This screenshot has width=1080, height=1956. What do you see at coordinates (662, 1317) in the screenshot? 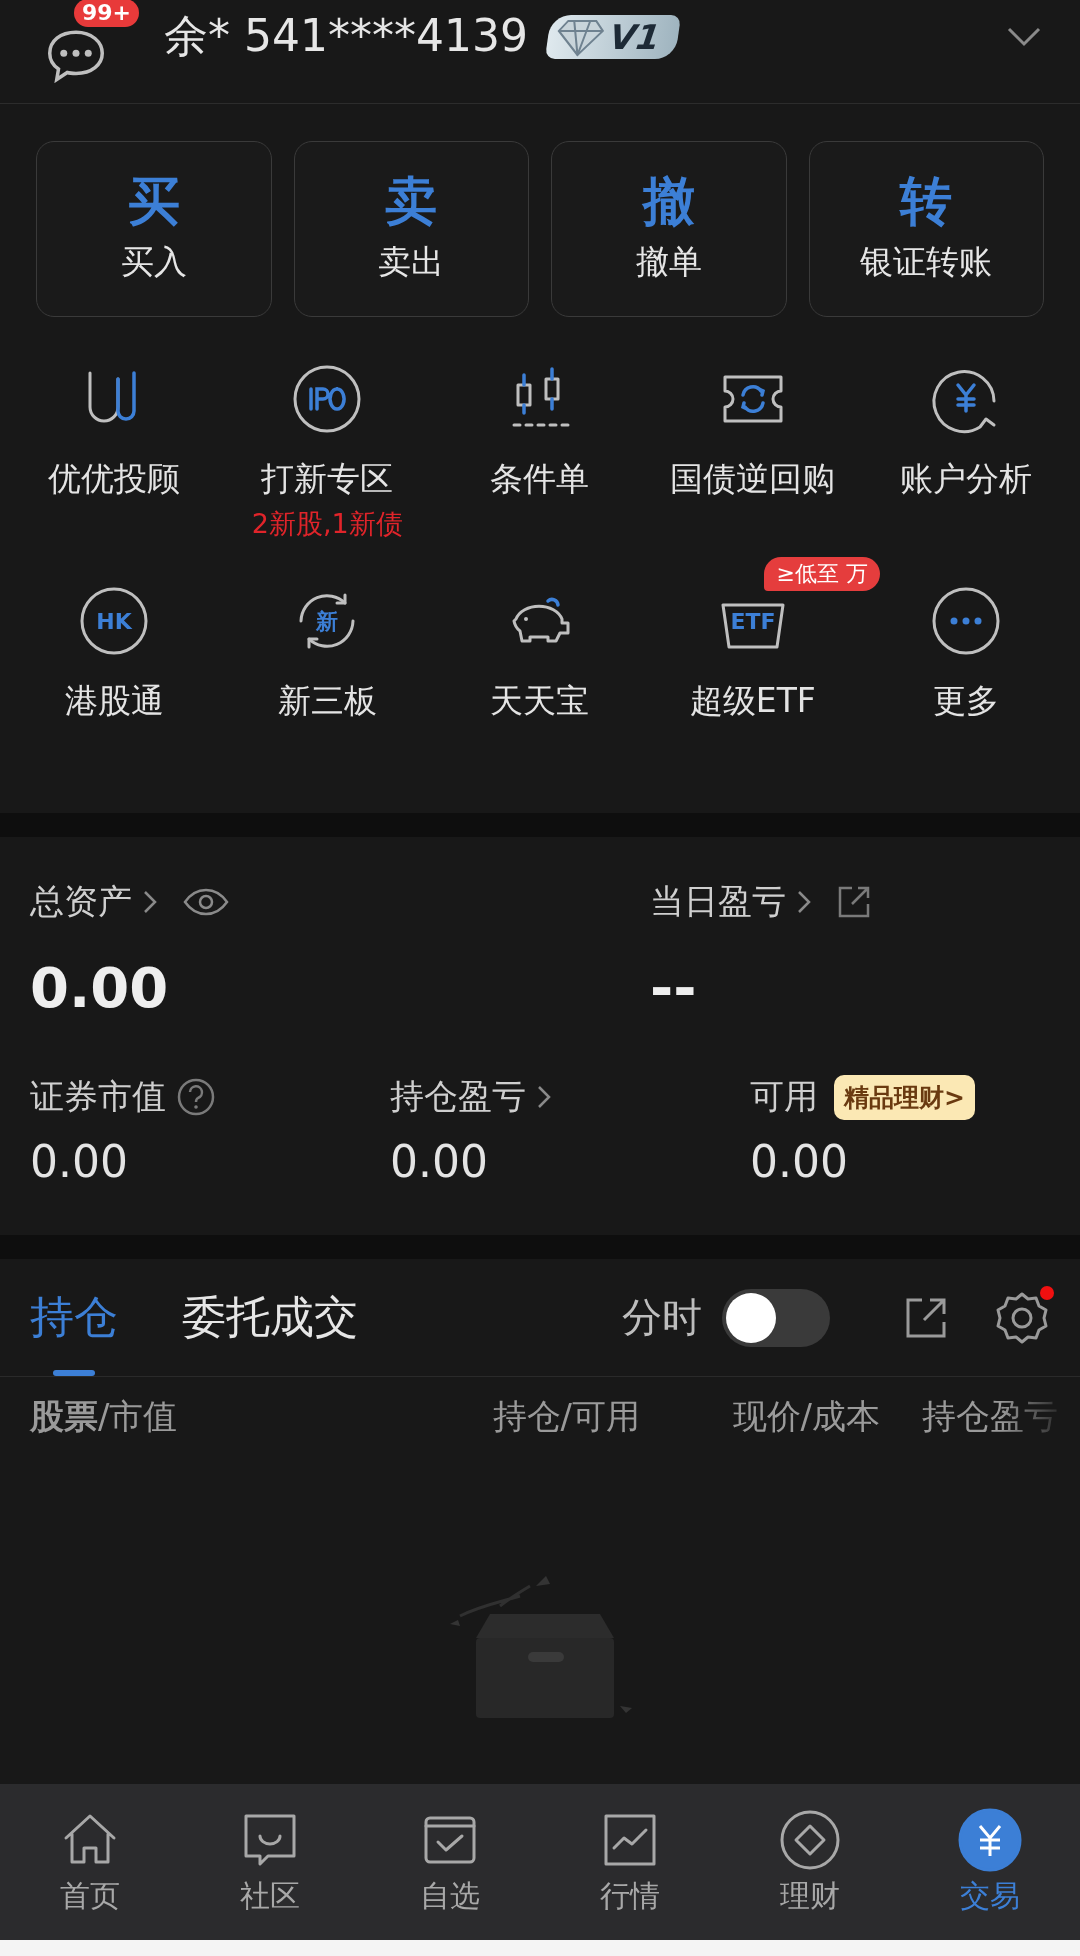
I see `timeshare-label: 分时` at bounding box center [662, 1317].